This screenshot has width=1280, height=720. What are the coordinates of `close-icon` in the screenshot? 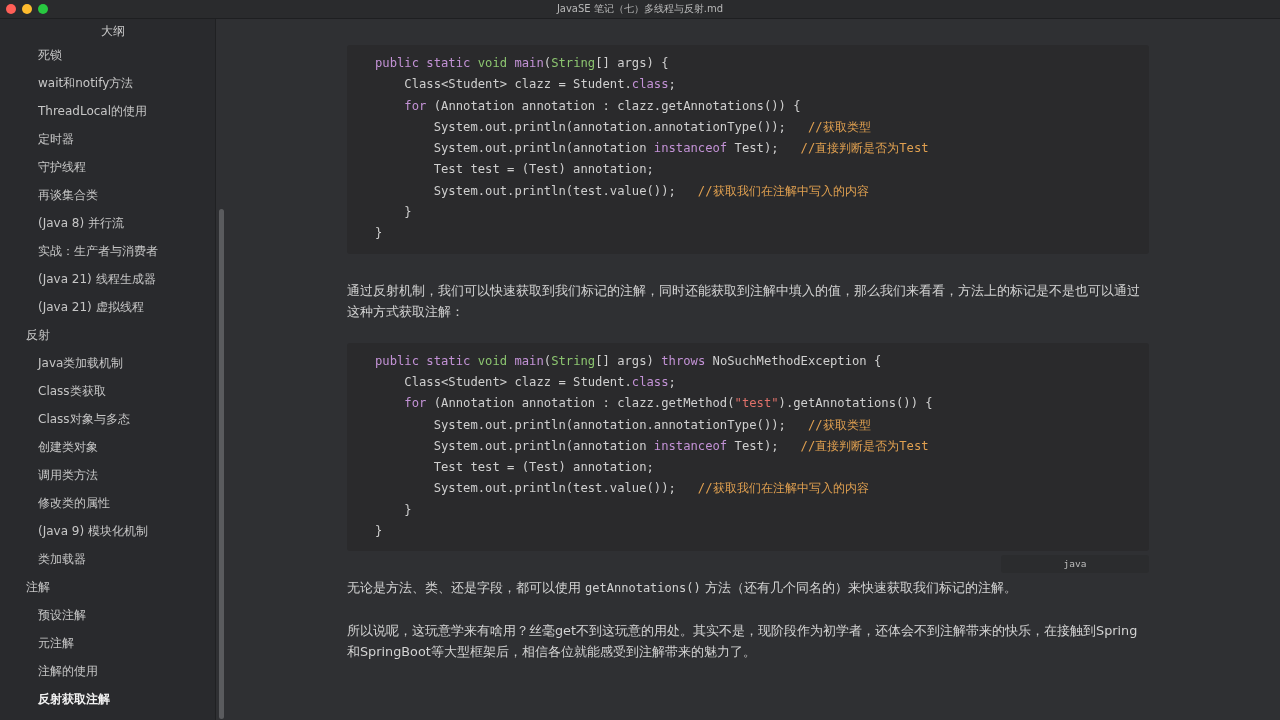 It's located at (11, 9).